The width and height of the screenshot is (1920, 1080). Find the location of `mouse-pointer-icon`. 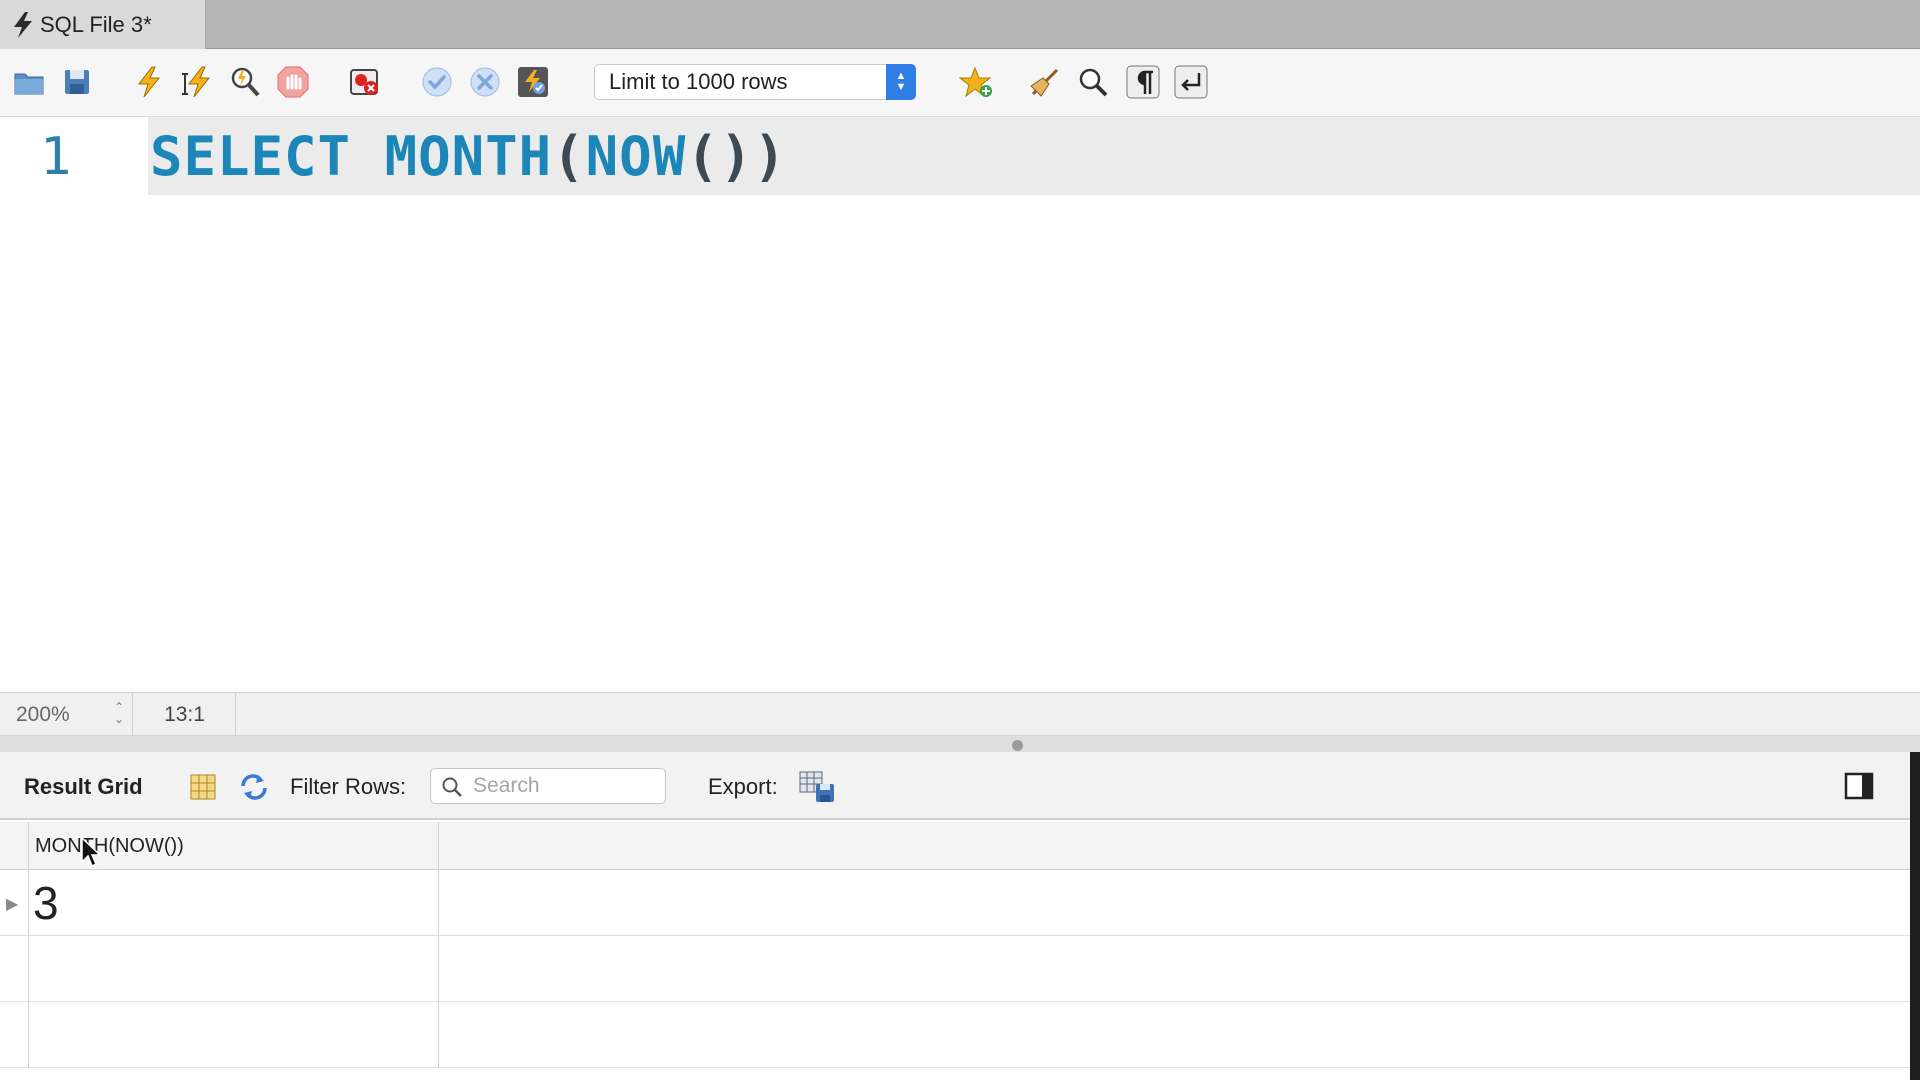

mouse-pointer-icon is located at coordinates (91, 852).